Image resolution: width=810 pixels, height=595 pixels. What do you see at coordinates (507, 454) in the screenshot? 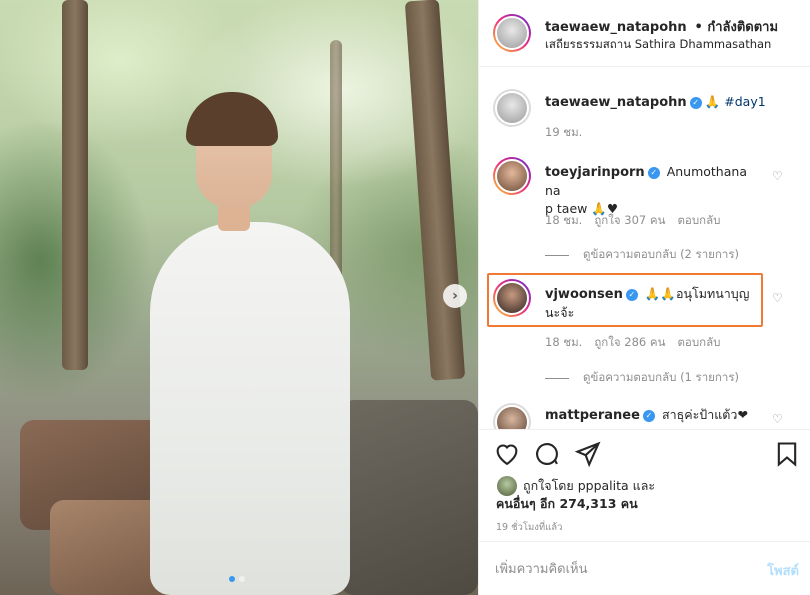
I see `heart-icon` at bounding box center [507, 454].